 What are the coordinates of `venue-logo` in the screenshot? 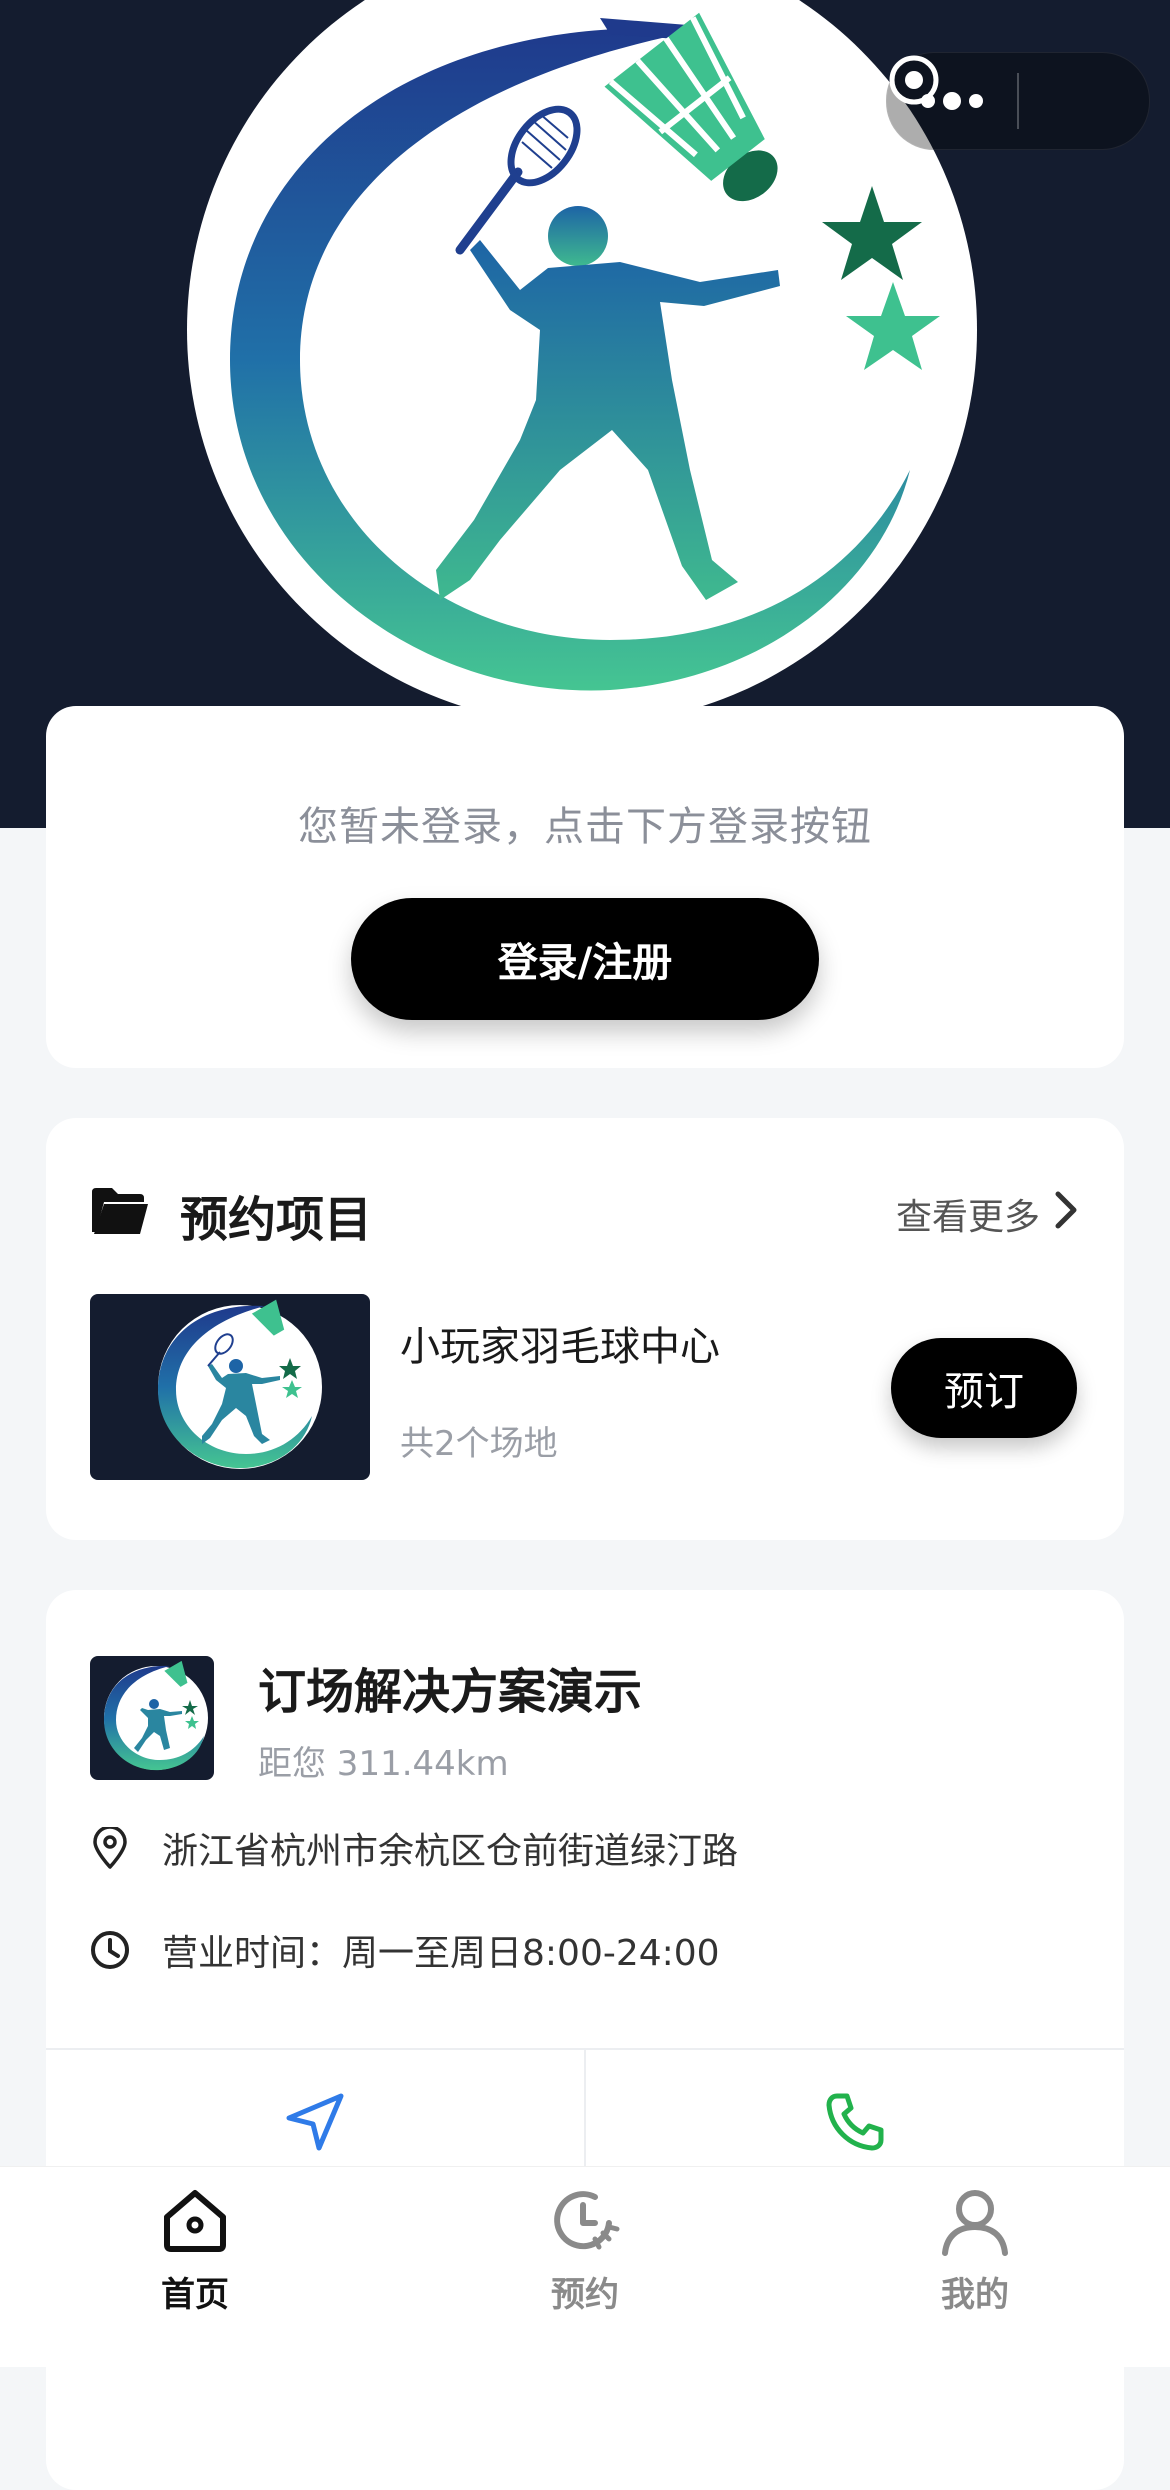 It's located at (152, 1718).